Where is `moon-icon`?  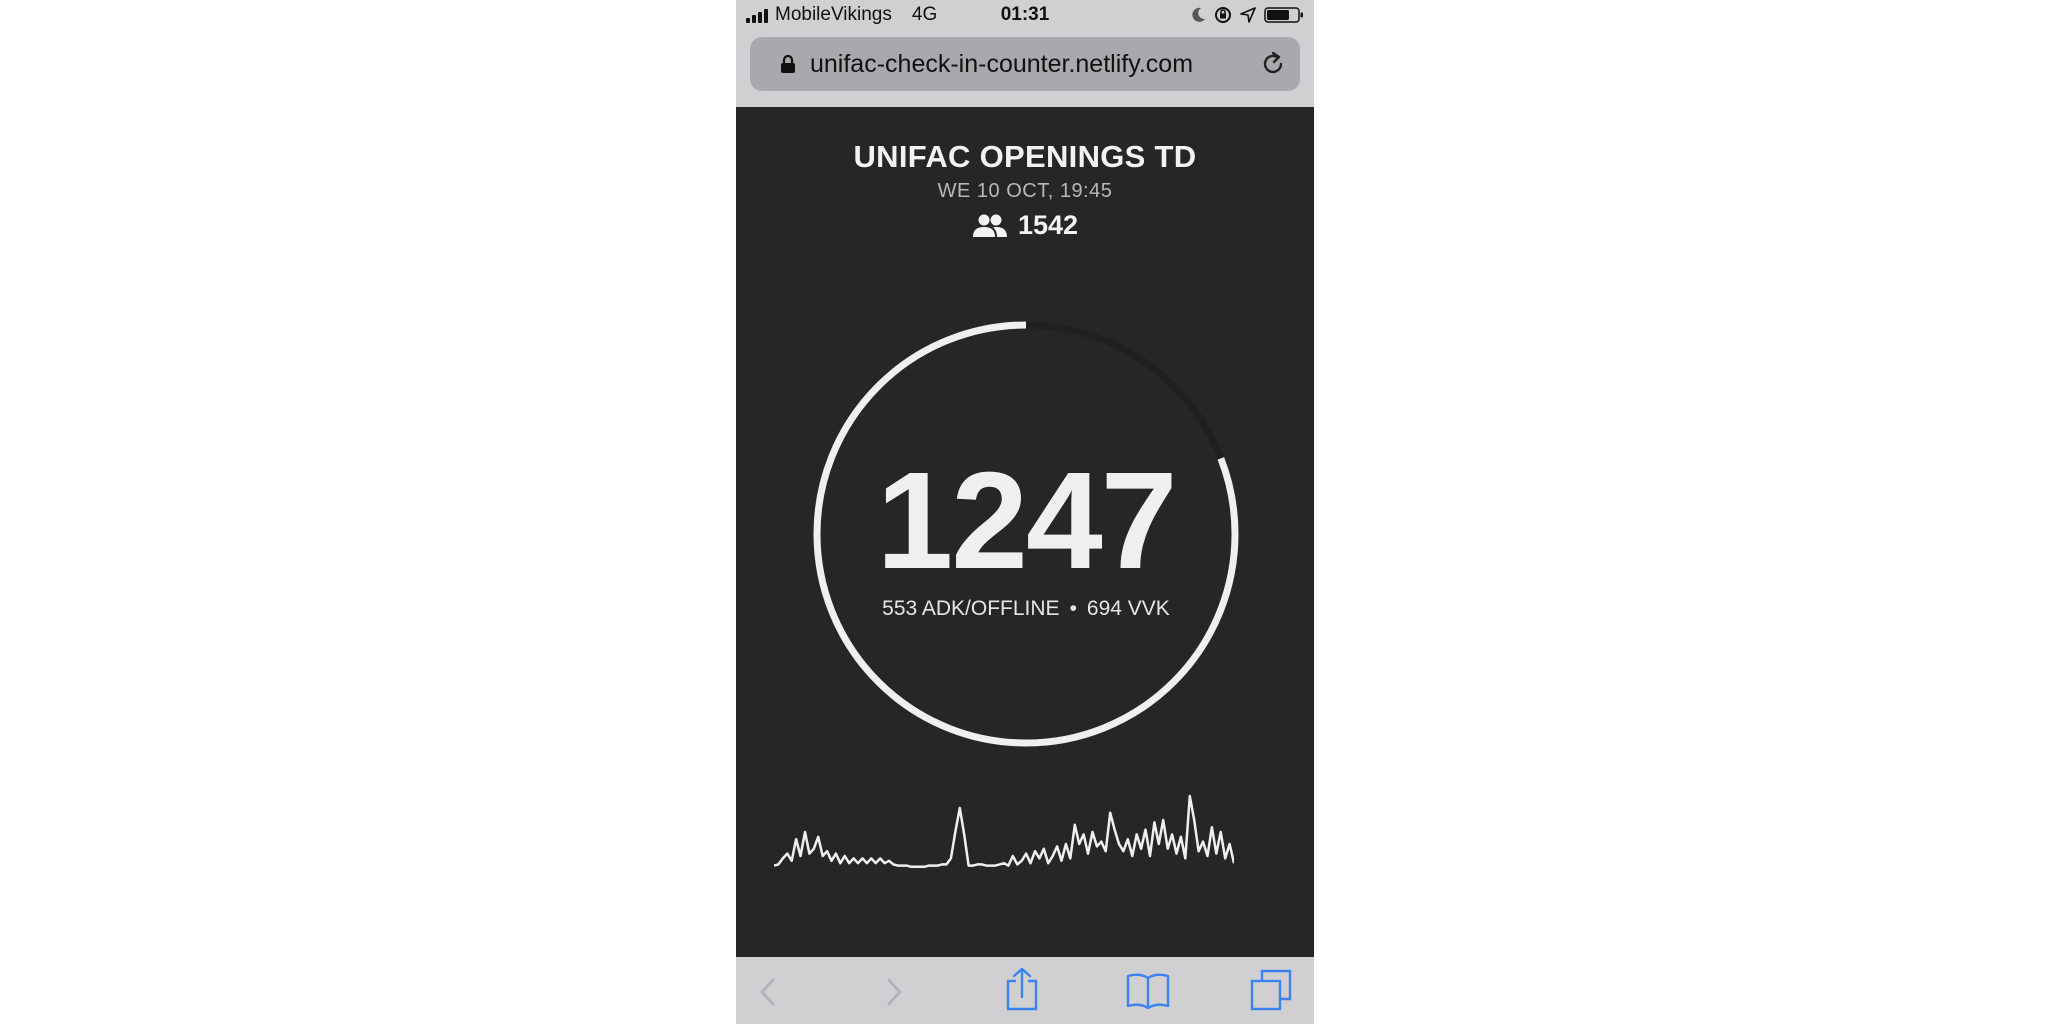 moon-icon is located at coordinates (1198, 14).